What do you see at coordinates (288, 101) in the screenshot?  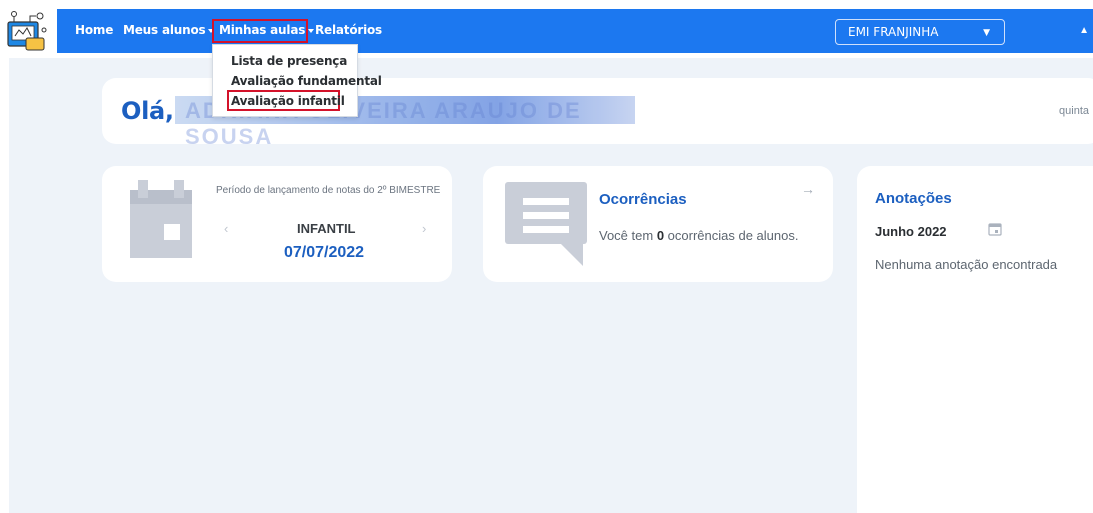 I see `menu-item-avaliacao-infantil: Avaliação infantil` at bounding box center [288, 101].